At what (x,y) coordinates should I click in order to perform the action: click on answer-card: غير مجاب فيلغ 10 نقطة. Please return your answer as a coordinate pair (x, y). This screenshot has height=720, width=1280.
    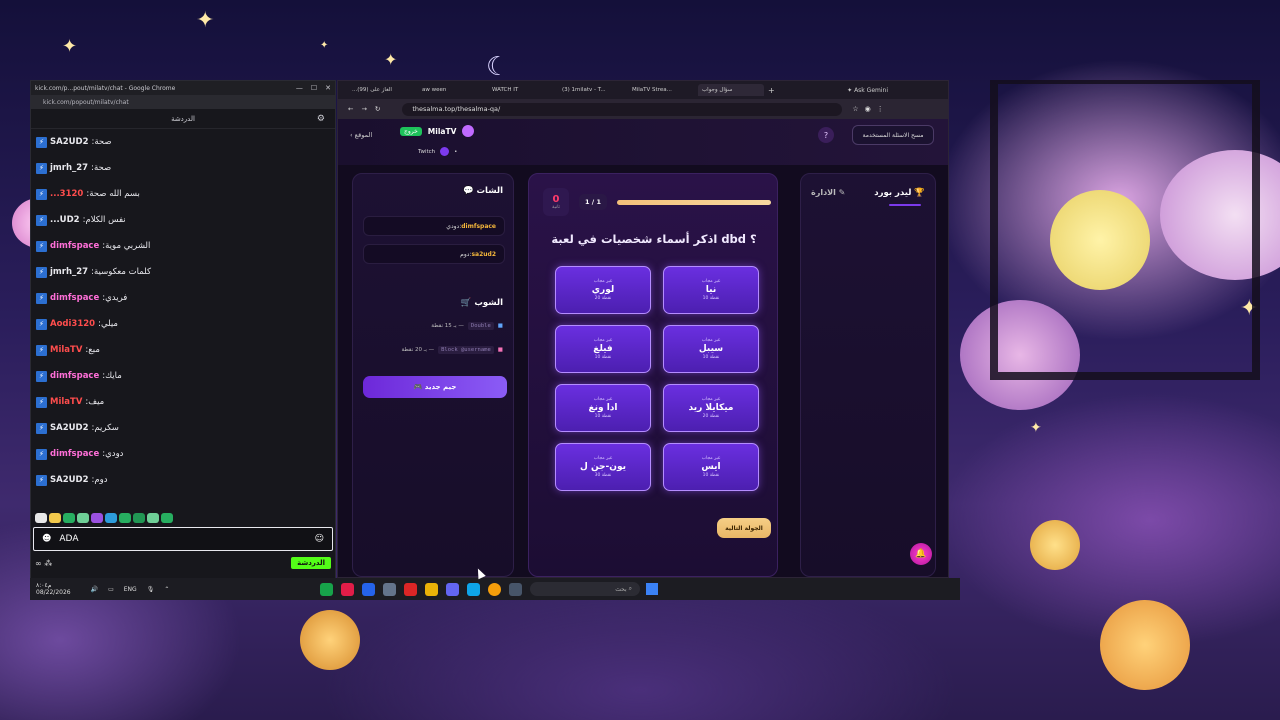
    Looking at the image, I should click on (603, 349).